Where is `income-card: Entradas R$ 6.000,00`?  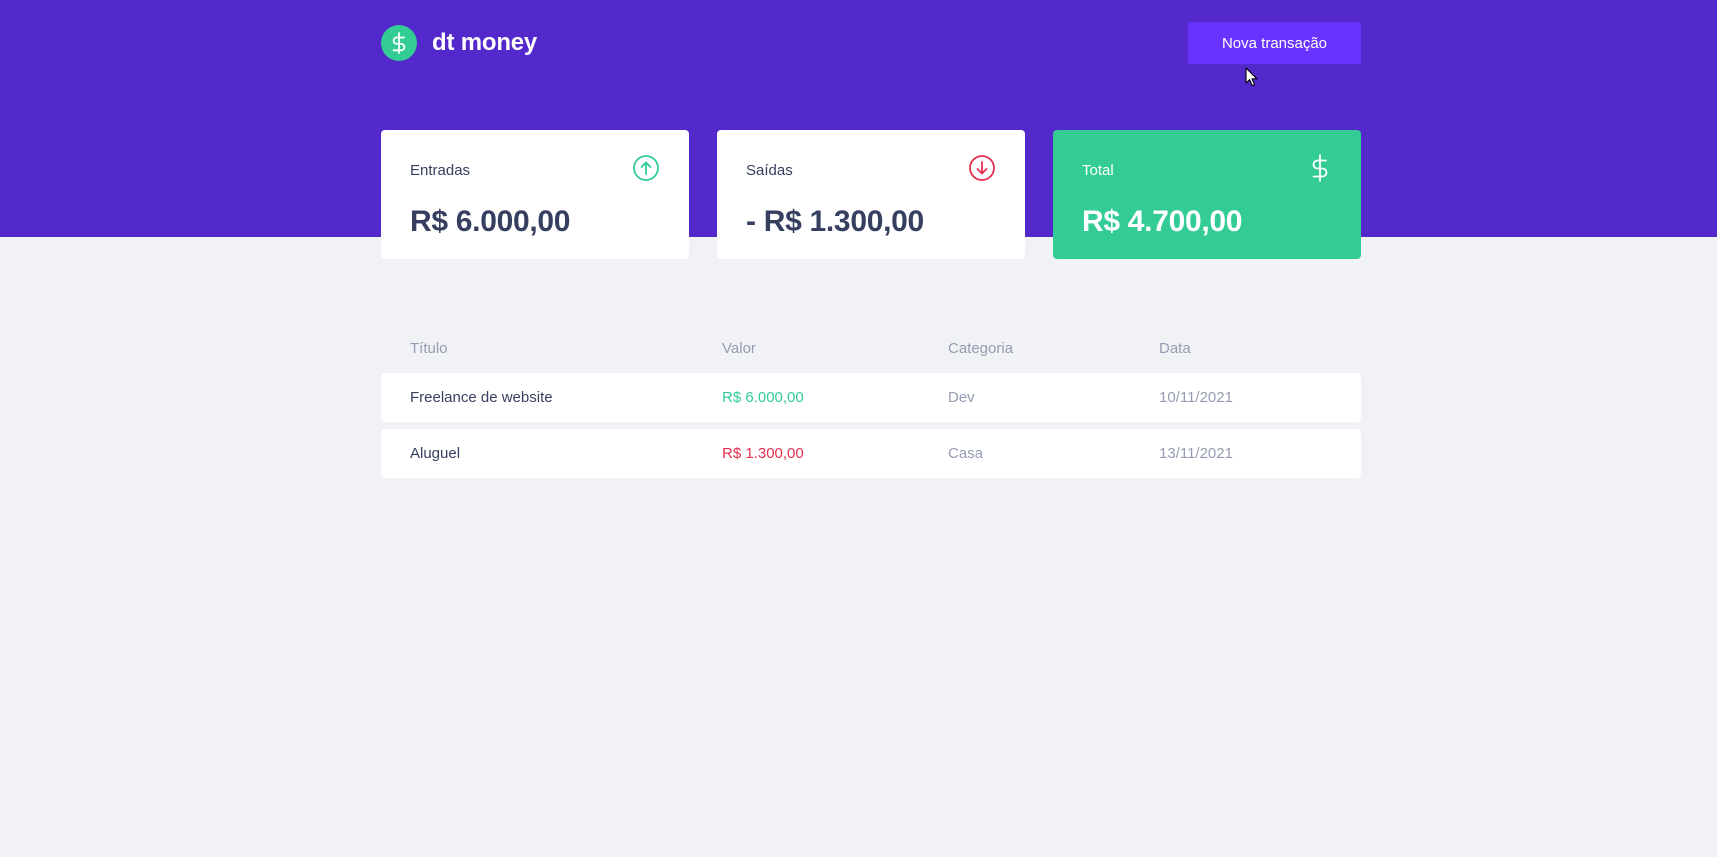 income-card: Entradas R$ 6.000,00 is located at coordinates (535, 194).